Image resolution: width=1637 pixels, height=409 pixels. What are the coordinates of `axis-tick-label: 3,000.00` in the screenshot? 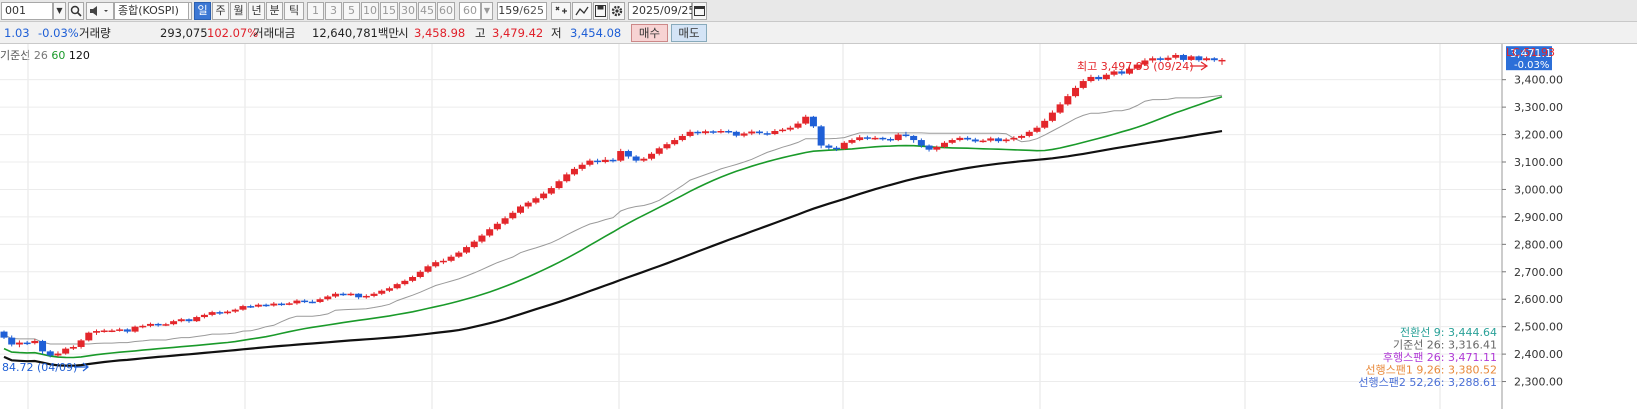 It's located at (1538, 189).